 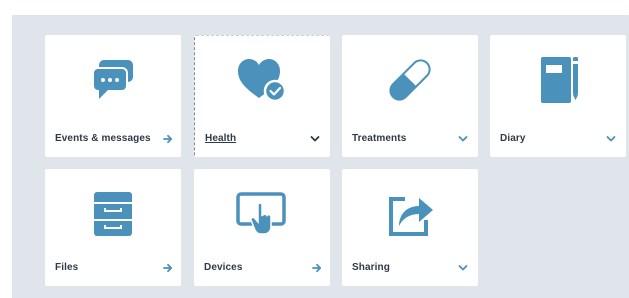 I want to click on chat-bubbles-icon, so click(x=113, y=80).